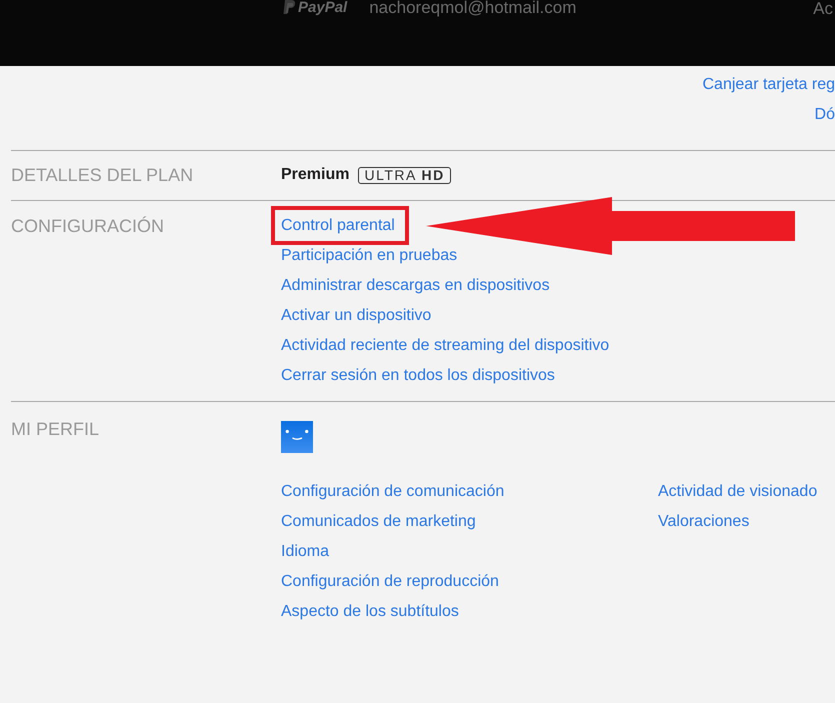 This screenshot has height=703, width=835. Describe the element at coordinates (102, 175) in the screenshot. I see `section-heading: DETALLES DEL PLAN` at that location.